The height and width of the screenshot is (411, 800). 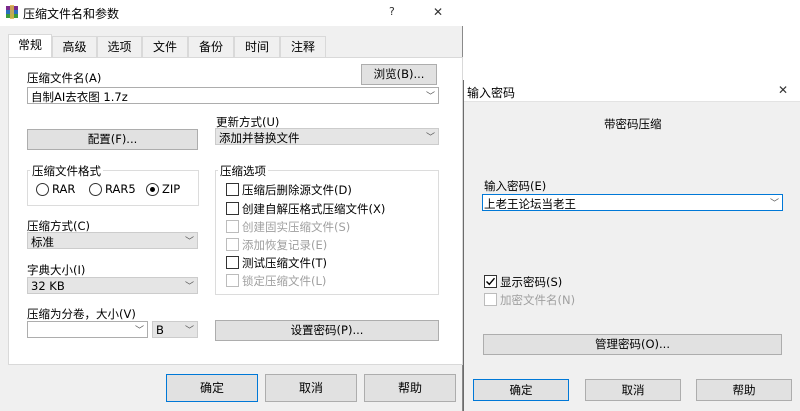 I want to click on compression-method-select: 标准 ﹀, so click(x=112, y=240).